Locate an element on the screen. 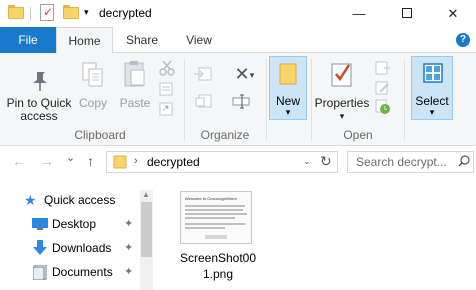 The image size is (476, 290). sidebar-item-quick-access: ★ Quick access is located at coordinates (84, 200).